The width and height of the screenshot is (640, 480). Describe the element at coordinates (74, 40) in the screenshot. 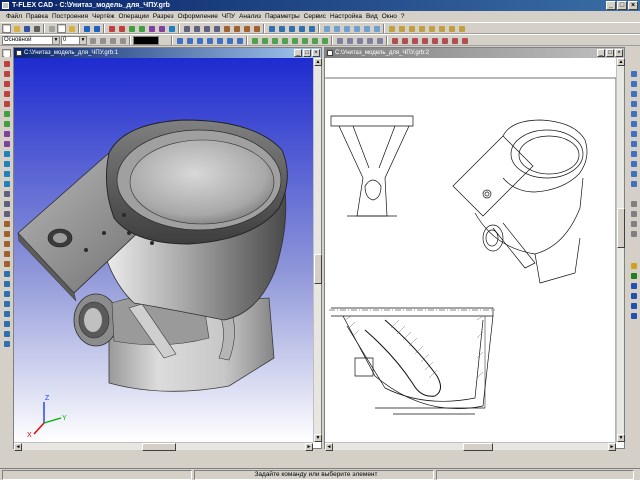

I see `line-level-select: 0 ▼` at that location.